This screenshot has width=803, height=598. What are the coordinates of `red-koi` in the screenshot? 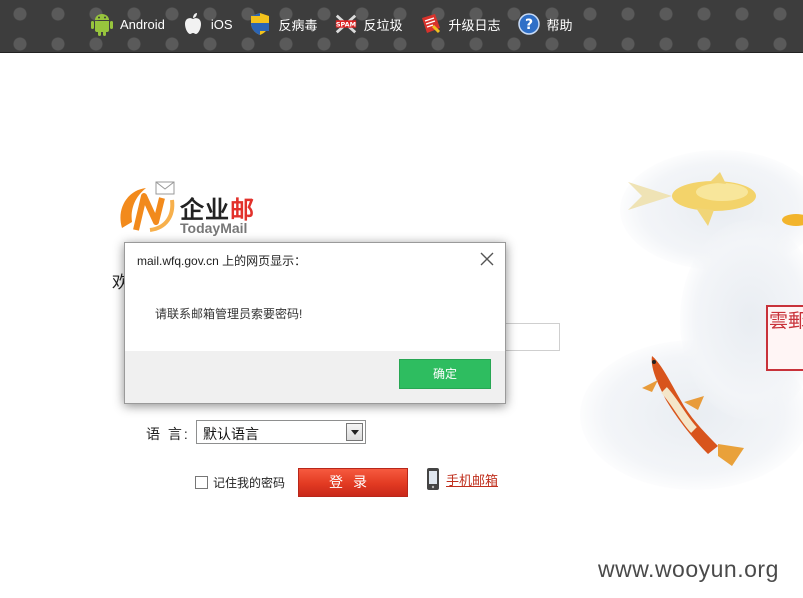 It's located at (693, 411).